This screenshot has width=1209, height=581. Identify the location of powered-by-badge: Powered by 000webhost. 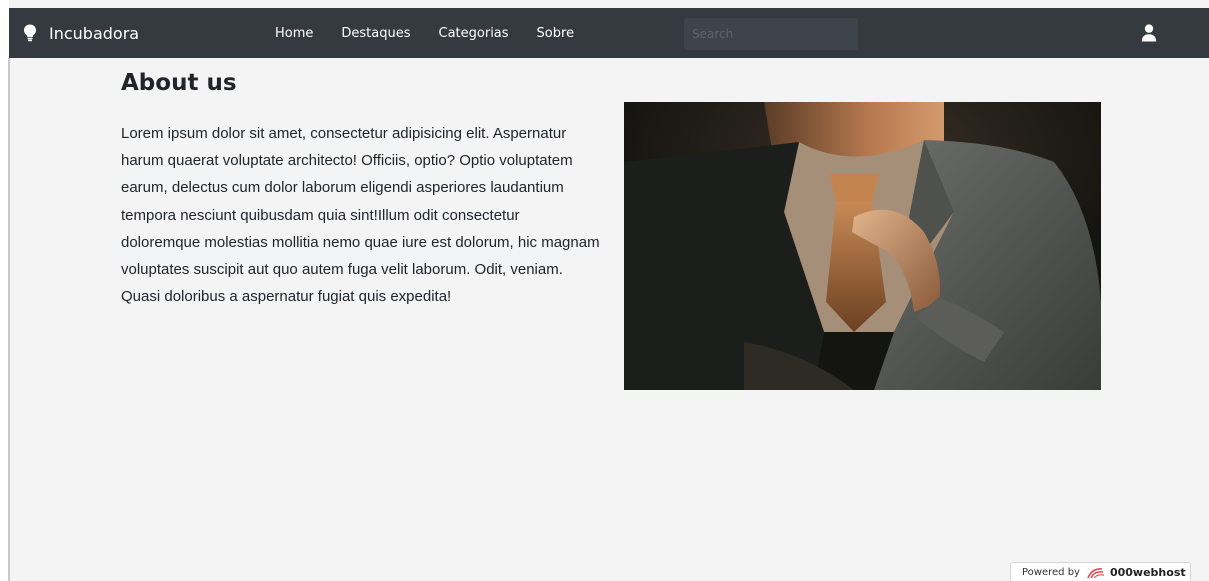
(1100, 571).